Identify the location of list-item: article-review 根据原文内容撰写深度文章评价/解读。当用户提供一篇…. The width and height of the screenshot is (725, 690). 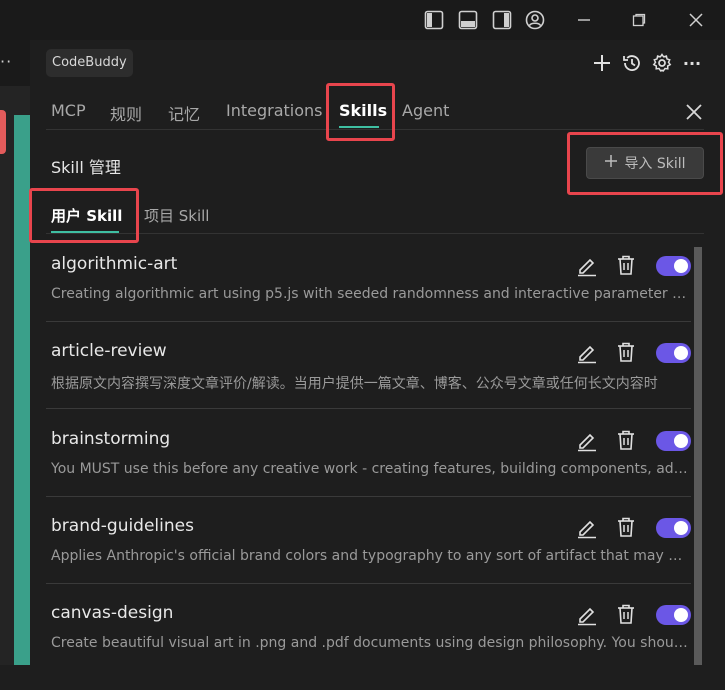
(371, 384).